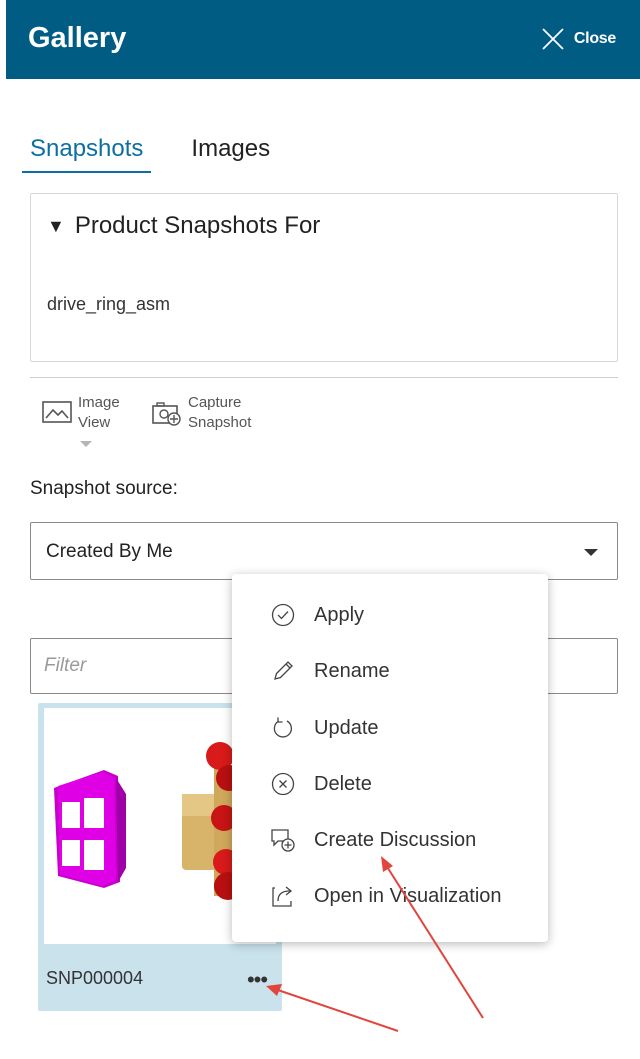 This screenshot has width=640, height=1059. I want to click on menu-label-update: Update, so click(346, 727).